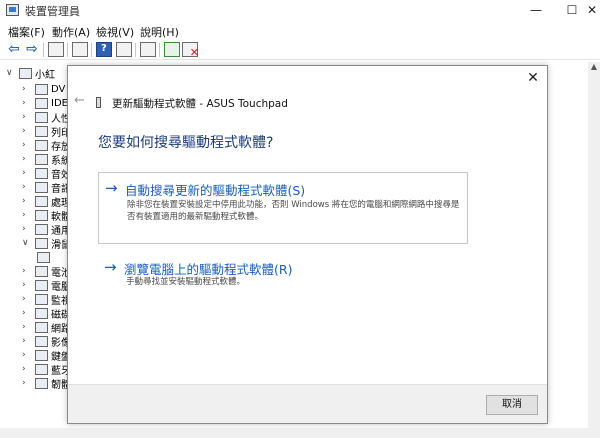 The image size is (600, 438). I want to click on tree-item: › DV, so click(43, 89).